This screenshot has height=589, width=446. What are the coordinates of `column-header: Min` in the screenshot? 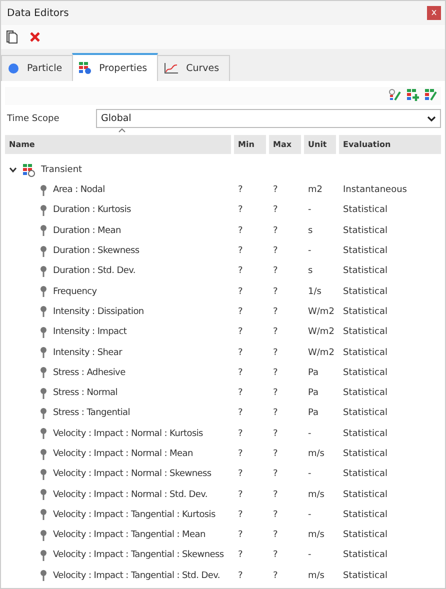 It's located at (250, 144).